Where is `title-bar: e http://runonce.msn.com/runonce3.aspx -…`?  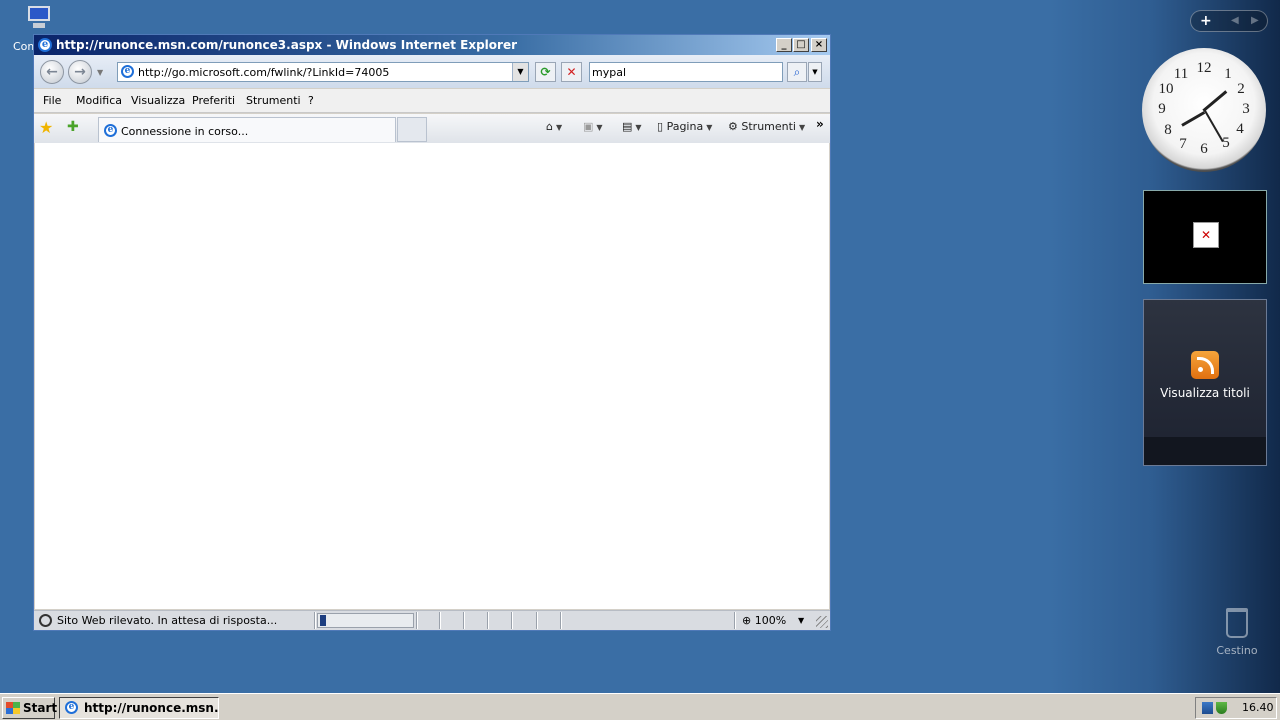 title-bar: e http://runonce.msn.com/runonce3.aspx -… is located at coordinates (432, 45).